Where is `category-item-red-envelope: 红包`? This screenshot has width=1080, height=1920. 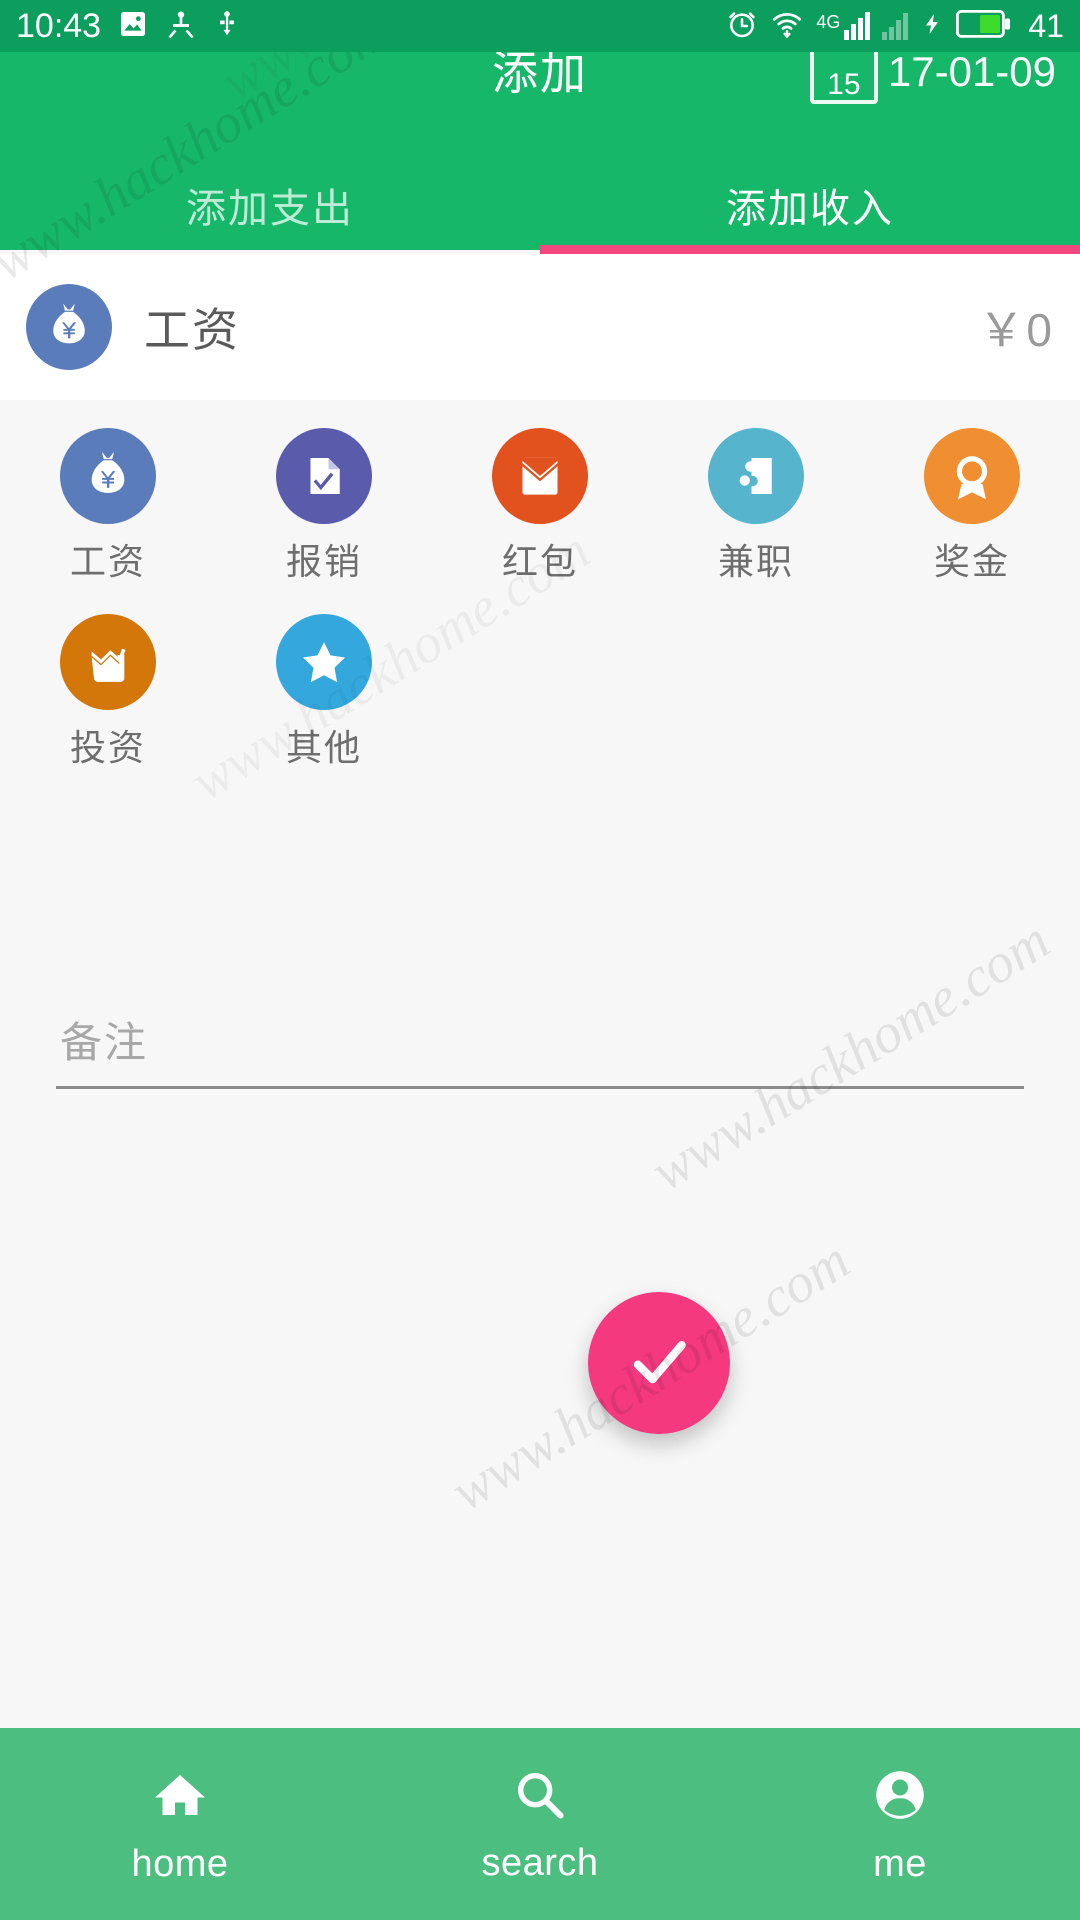
category-item-red-envelope: 红包 is located at coordinates (540, 521).